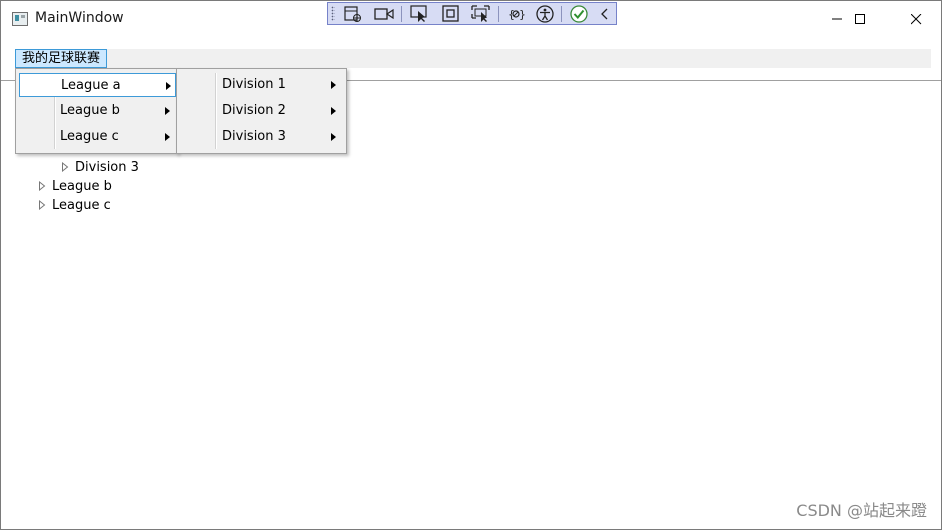 The image size is (942, 530). Describe the element at coordinates (353, 14) in the screenshot. I see `visual-tree-icon` at that location.